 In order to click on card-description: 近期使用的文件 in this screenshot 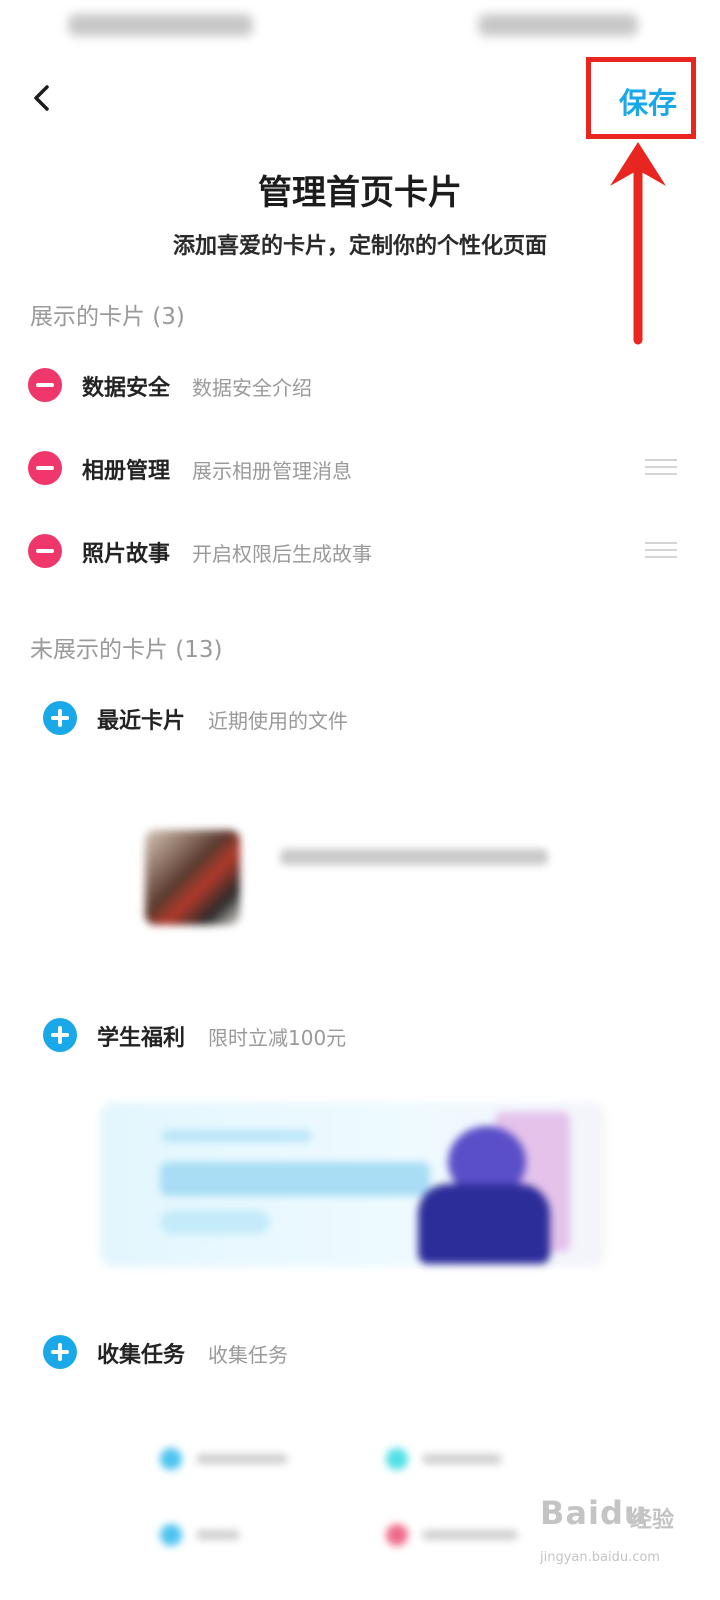, I will do `click(278, 721)`.